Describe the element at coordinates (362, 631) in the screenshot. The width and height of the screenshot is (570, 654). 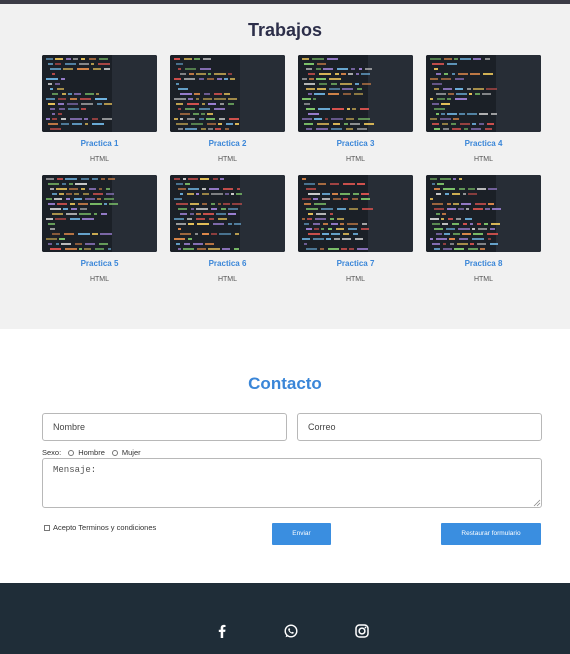
I see `instagram-icon` at that location.